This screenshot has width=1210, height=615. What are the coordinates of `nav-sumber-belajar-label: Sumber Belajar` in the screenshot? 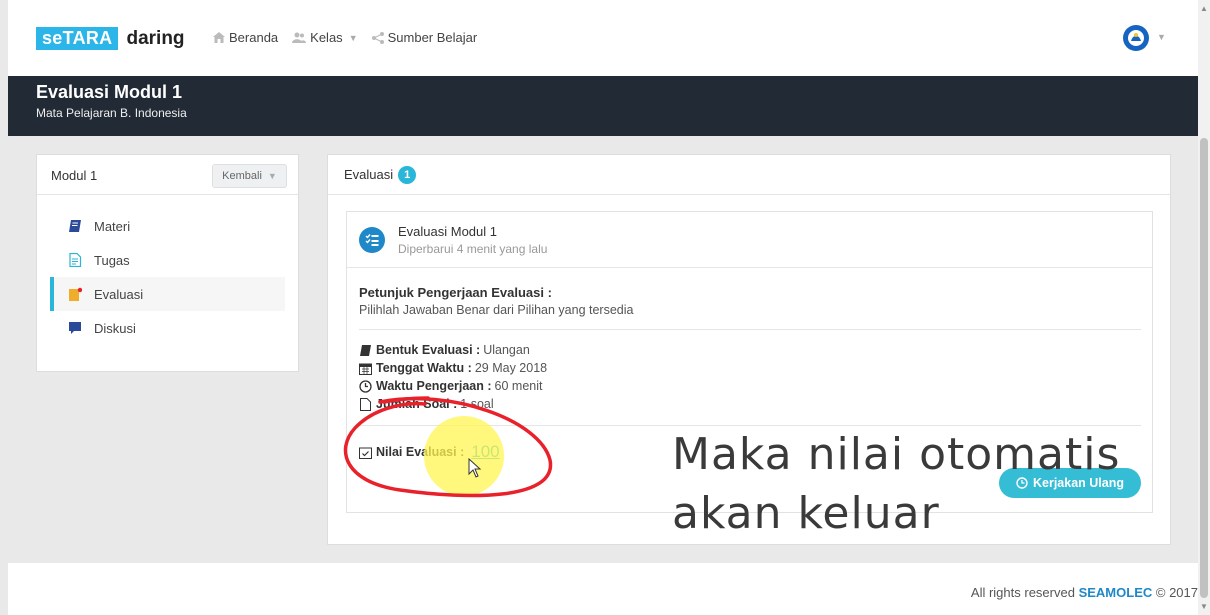 It's located at (432, 37).